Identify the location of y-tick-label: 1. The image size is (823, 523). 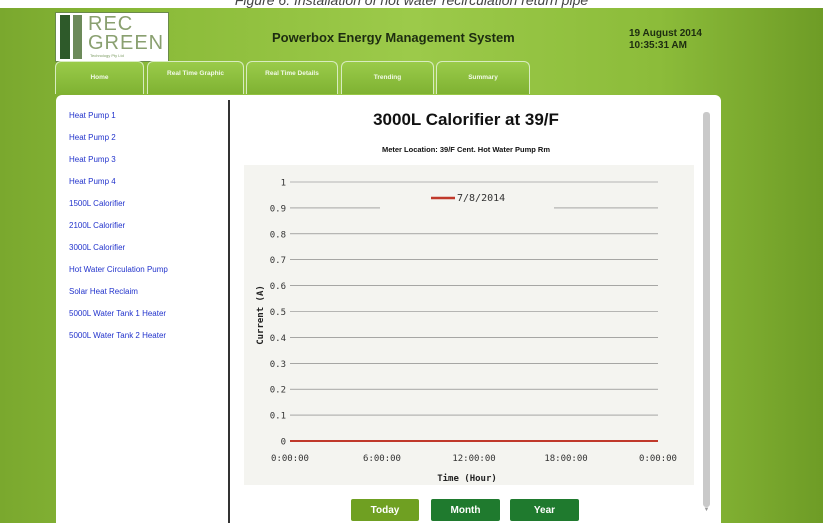
(283, 184).